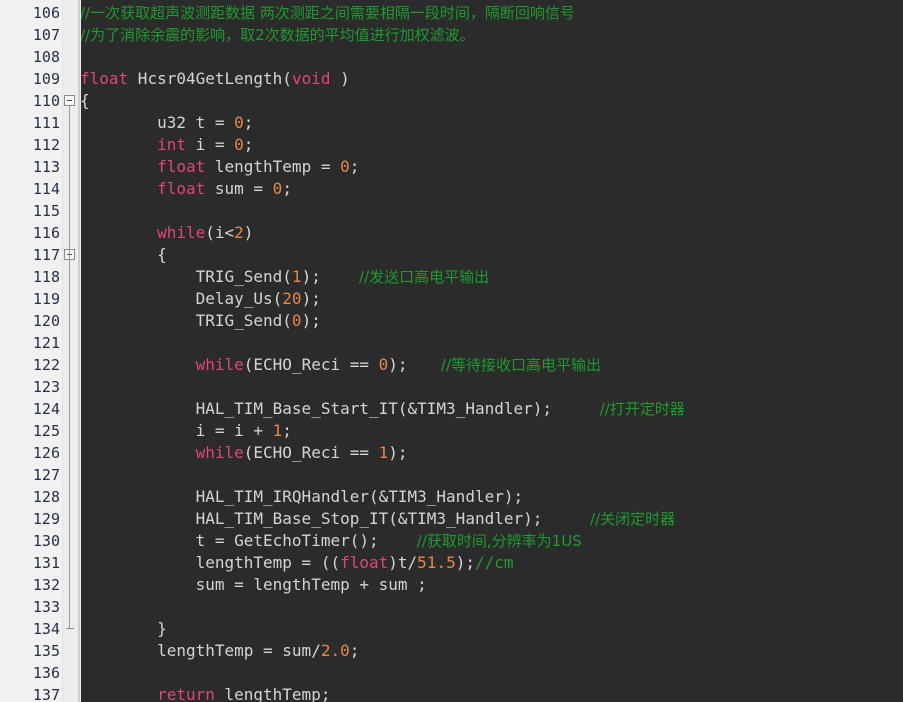 The width and height of the screenshot is (903, 702). I want to click on code-line: while(ECHO_Reci == 1);, so click(244, 453).